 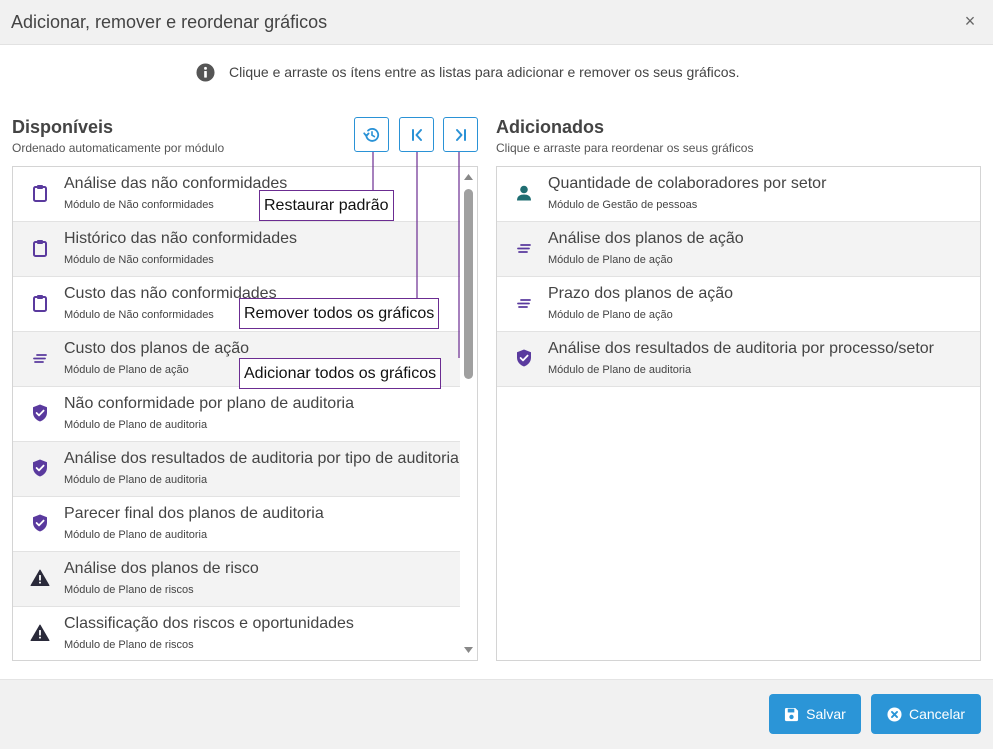 What do you see at coordinates (161, 568) in the screenshot?
I see `available-item-title: Análise dos planos de risco` at bounding box center [161, 568].